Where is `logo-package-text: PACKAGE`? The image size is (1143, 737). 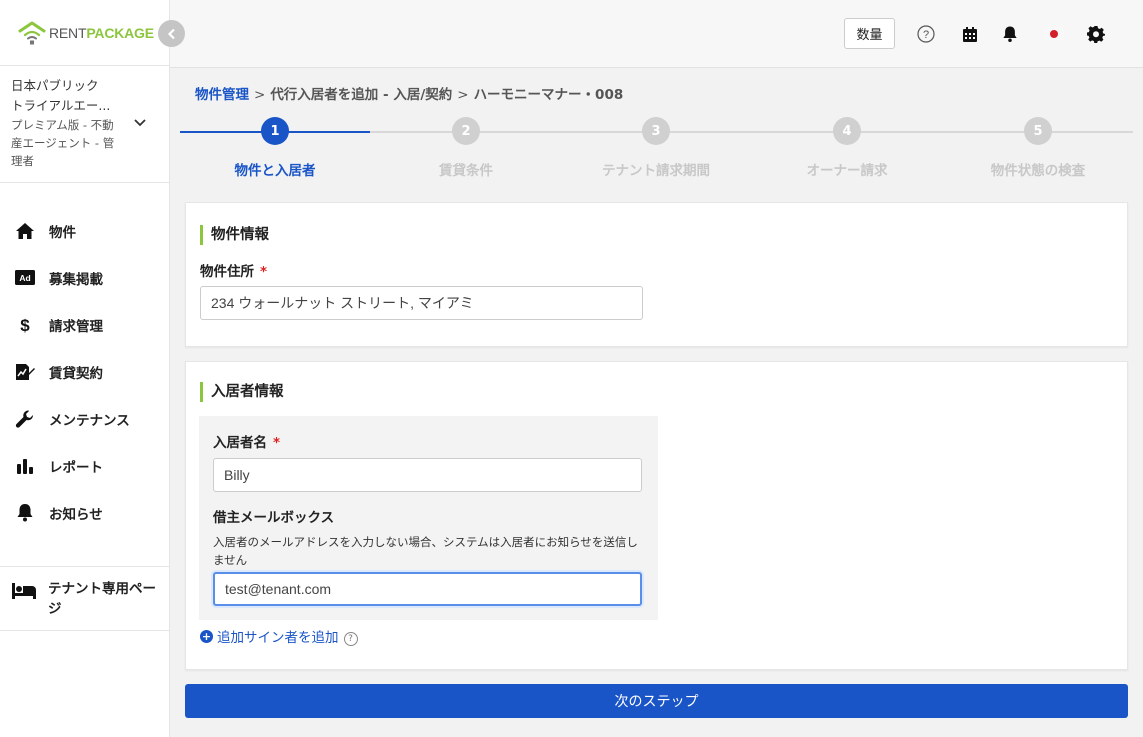 logo-package-text: PACKAGE is located at coordinates (120, 33).